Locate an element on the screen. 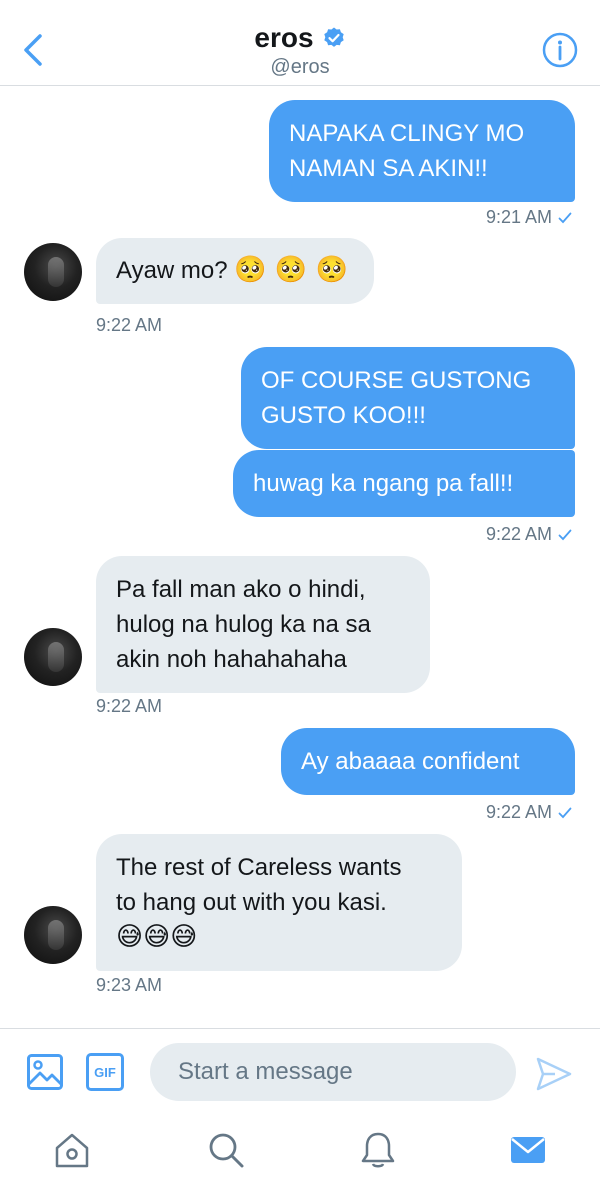  sent-message-bubble: OF COURSE GUSTONG GUSTO KOO!!! is located at coordinates (408, 398).